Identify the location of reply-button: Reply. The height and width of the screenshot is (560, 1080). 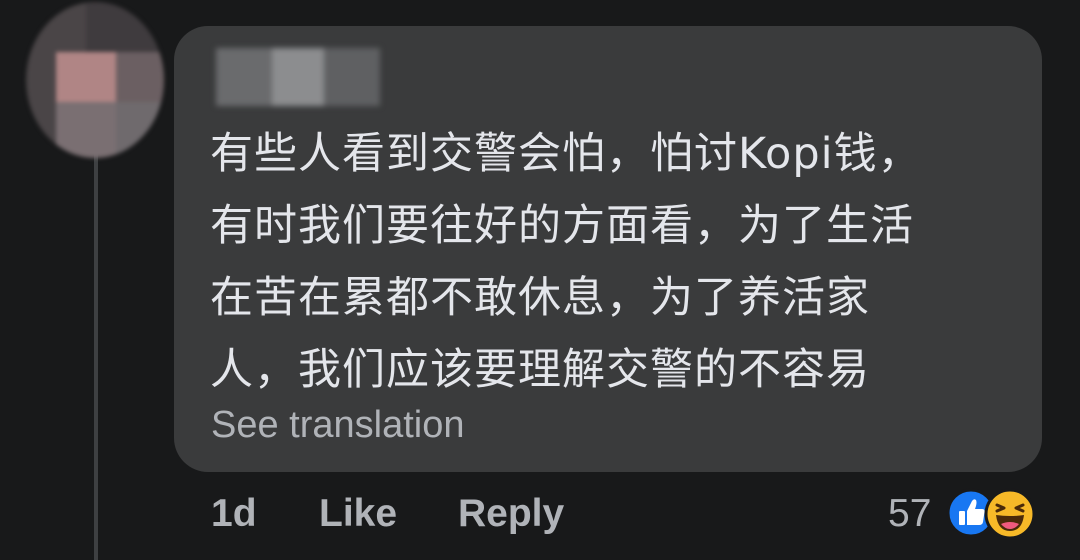
(511, 514).